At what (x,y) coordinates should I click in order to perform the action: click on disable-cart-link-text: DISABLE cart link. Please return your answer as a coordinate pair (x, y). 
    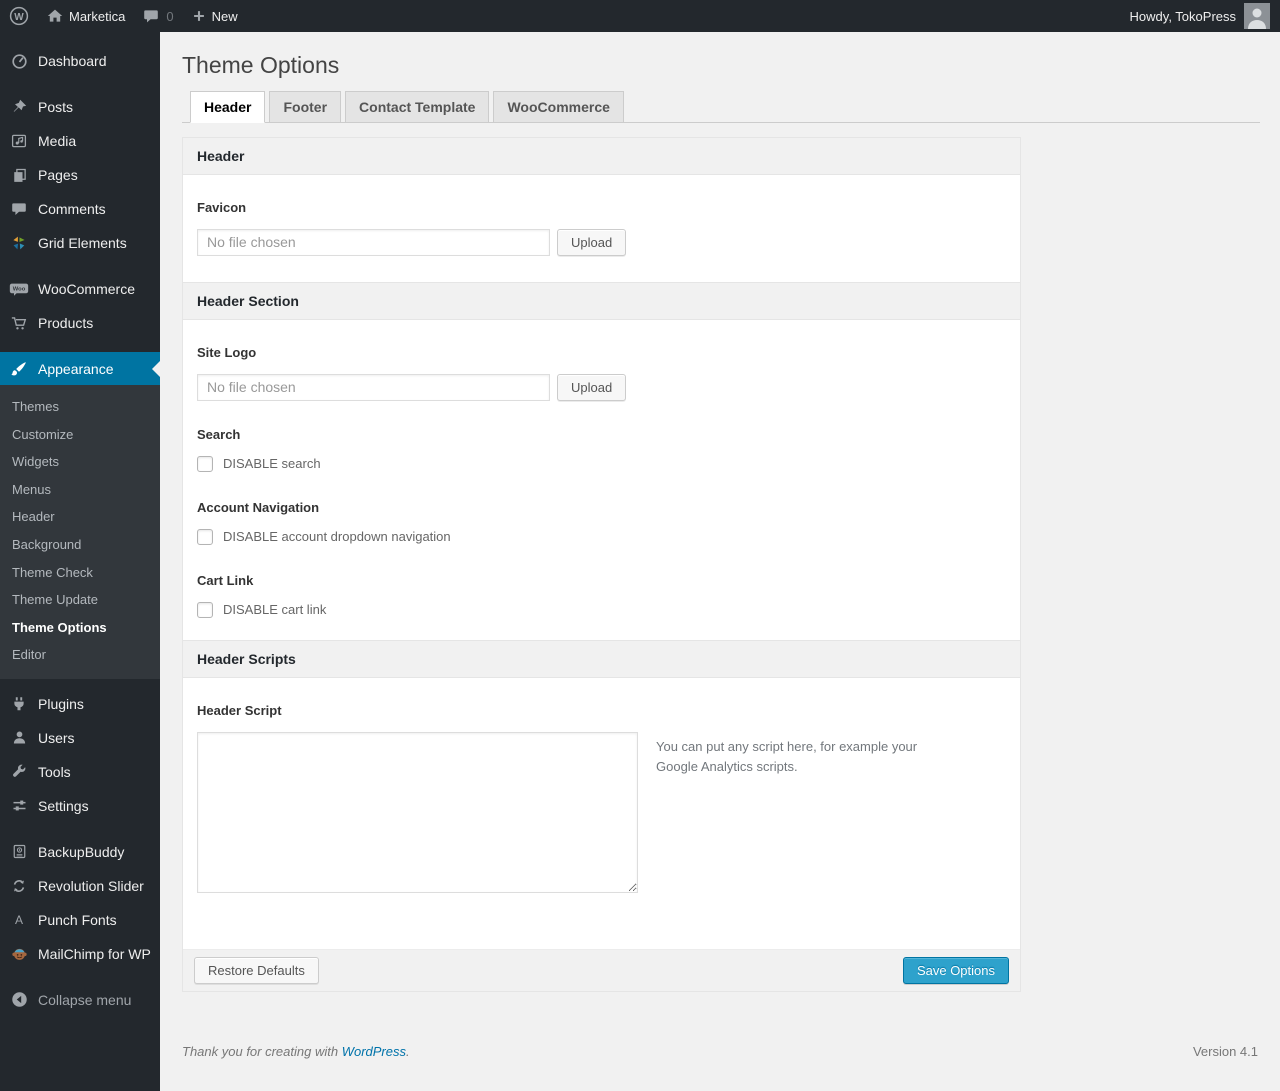
    Looking at the image, I should click on (275, 610).